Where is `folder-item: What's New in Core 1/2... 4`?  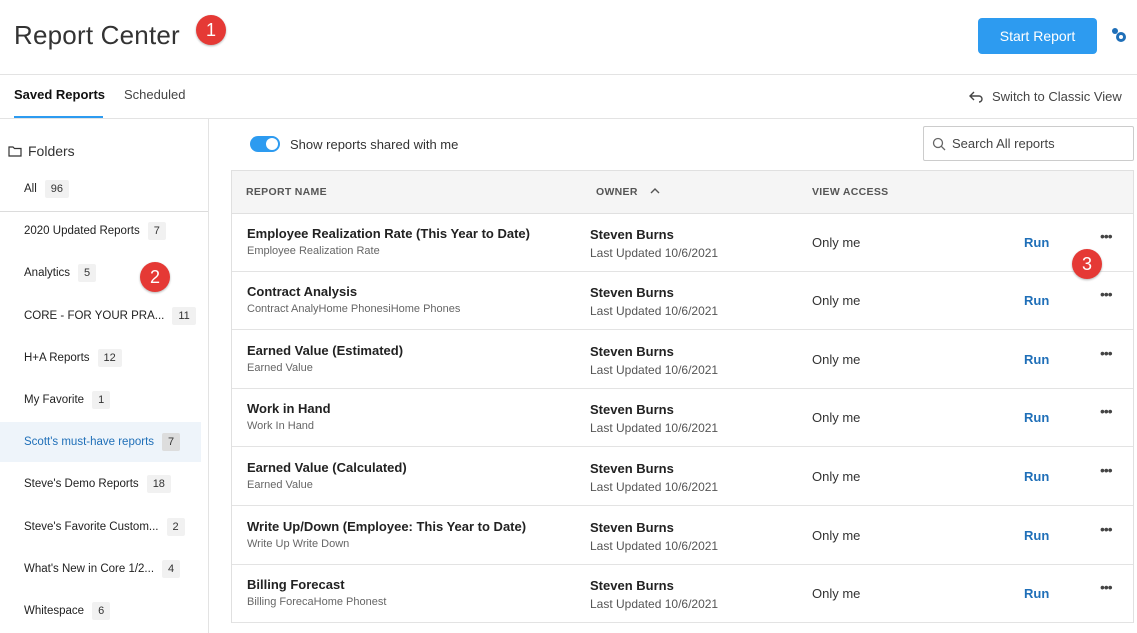
folder-item: What's New in Core 1/2... 4 is located at coordinates (100, 569).